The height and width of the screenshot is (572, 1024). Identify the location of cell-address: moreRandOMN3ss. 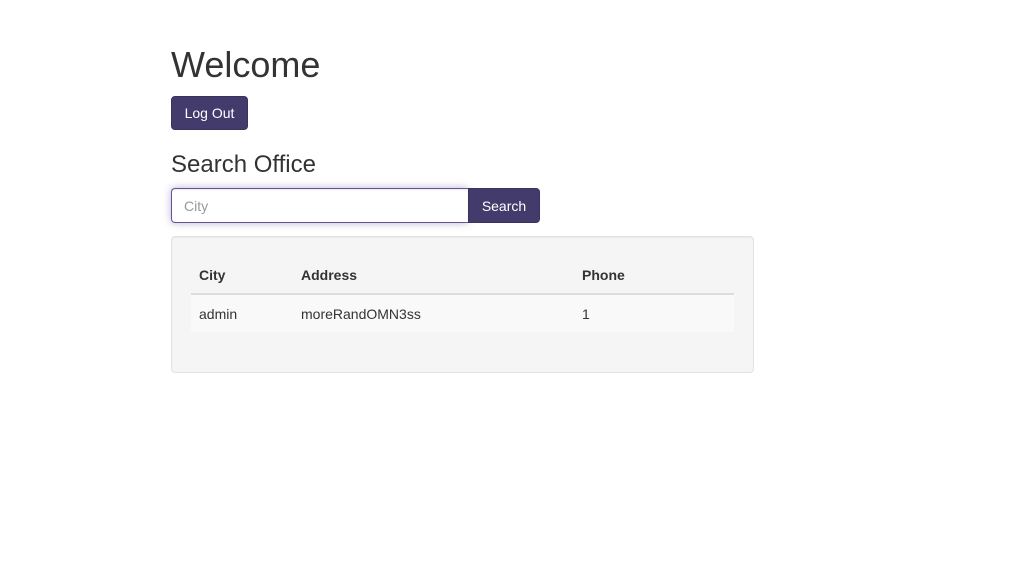
(433, 313).